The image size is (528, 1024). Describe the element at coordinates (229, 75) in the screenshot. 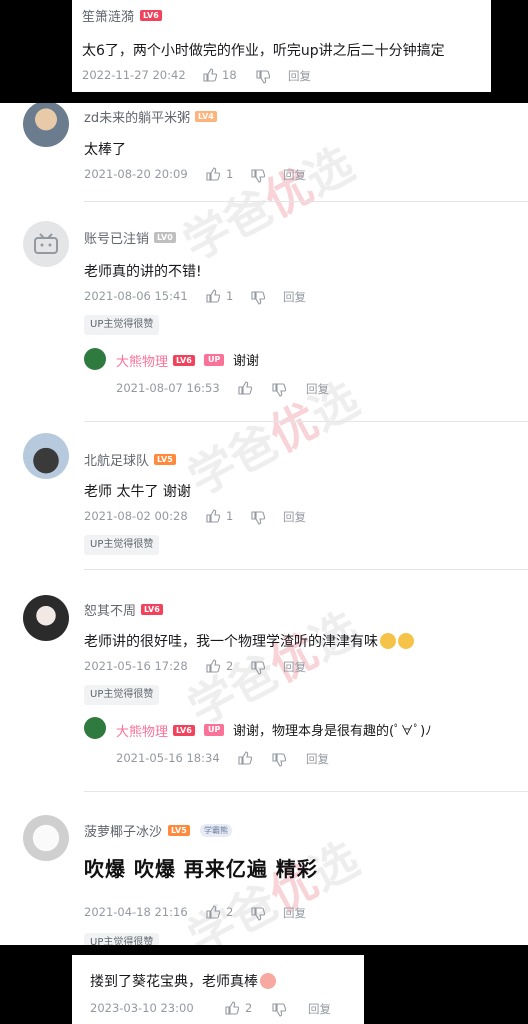

I see `like-count: 18` at that location.